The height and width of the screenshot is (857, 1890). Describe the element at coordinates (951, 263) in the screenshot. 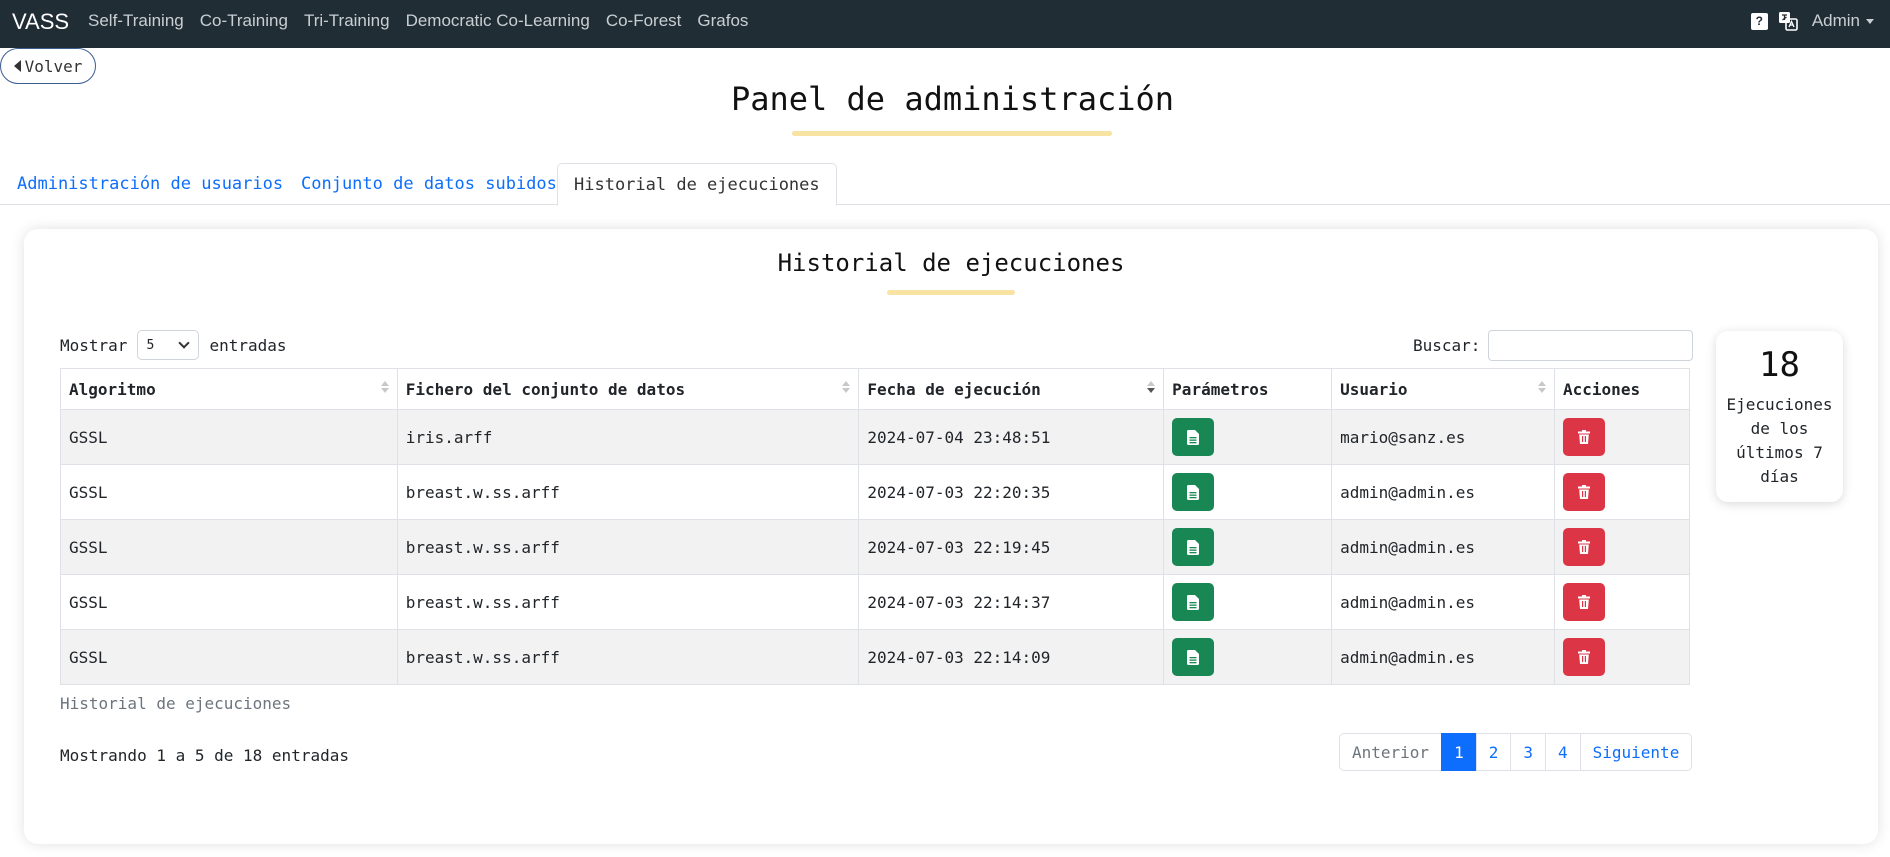

I see `card-title: Historial de ejecuciones` at that location.